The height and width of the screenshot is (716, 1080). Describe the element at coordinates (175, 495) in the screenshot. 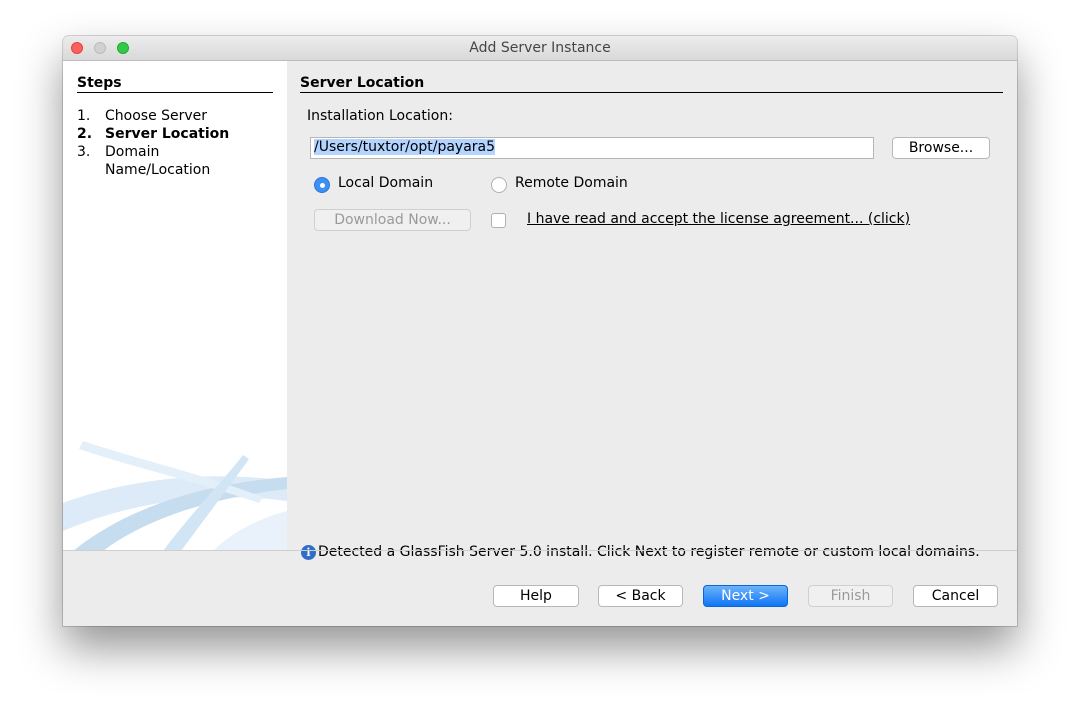

I see `decorative-swoosh-icon` at that location.